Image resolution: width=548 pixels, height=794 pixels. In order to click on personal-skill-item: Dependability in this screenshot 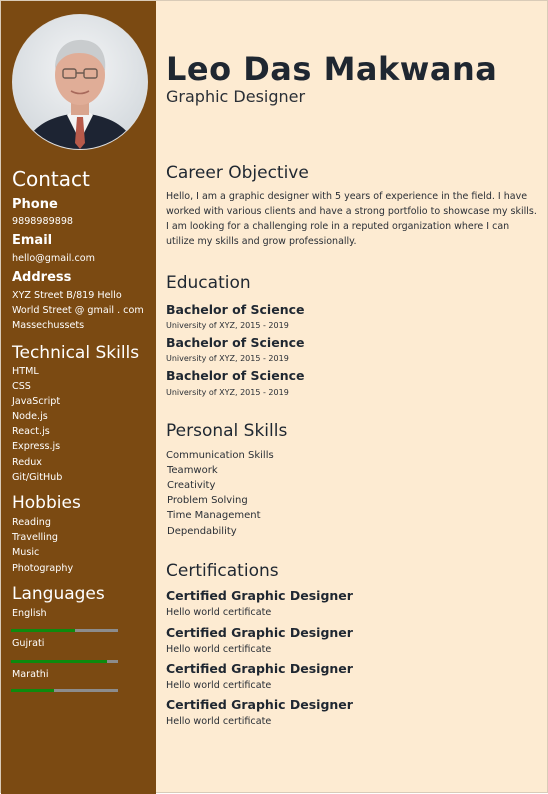, I will do `click(202, 531)`.